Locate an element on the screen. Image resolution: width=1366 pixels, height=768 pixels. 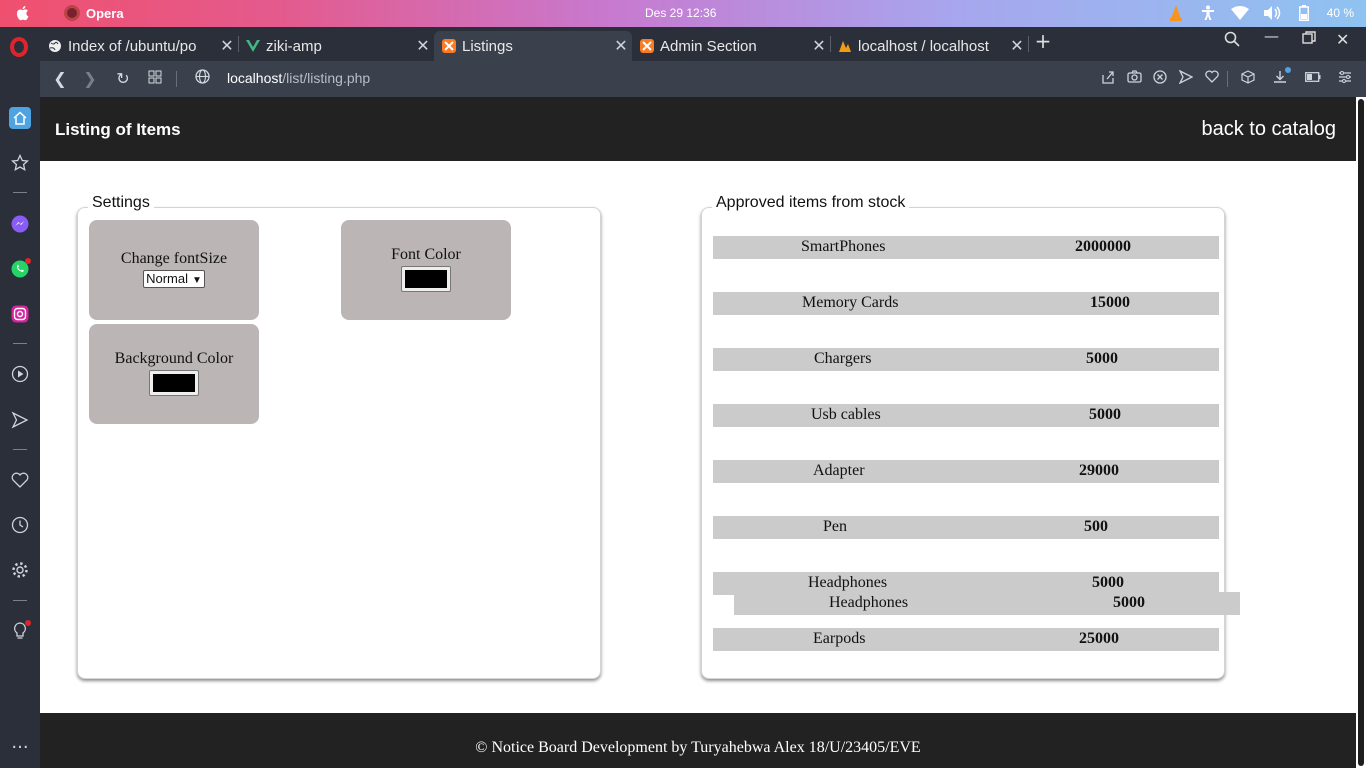
easy-setup-icon is located at coordinates (1345, 79).